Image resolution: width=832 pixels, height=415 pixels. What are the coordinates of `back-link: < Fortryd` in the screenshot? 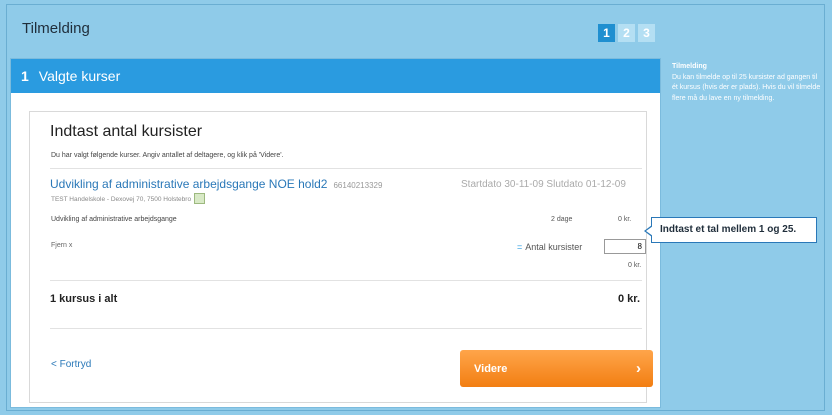 It's located at (71, 364).